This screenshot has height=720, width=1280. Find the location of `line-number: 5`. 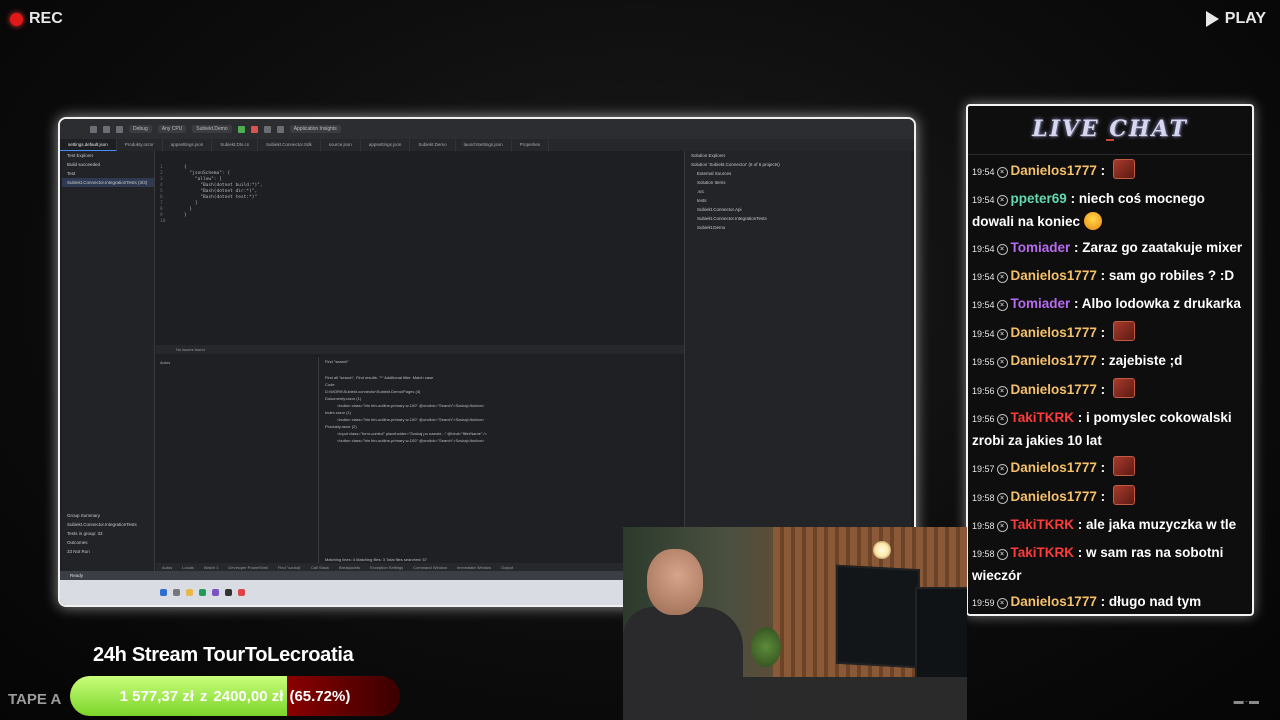

line-number: 5 is located at coordinates (161, 191).